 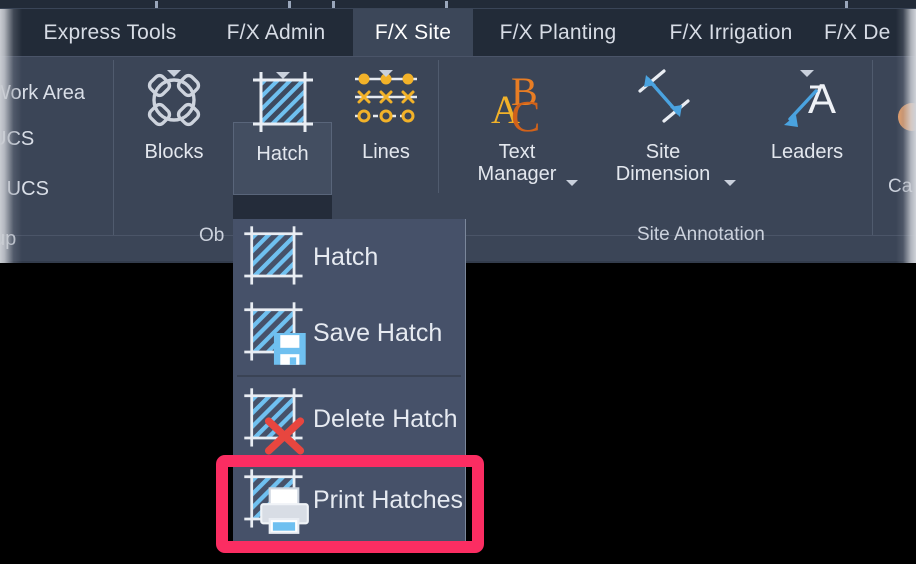 I want to click on site-dimension-icon, so click(x=663, y=100).